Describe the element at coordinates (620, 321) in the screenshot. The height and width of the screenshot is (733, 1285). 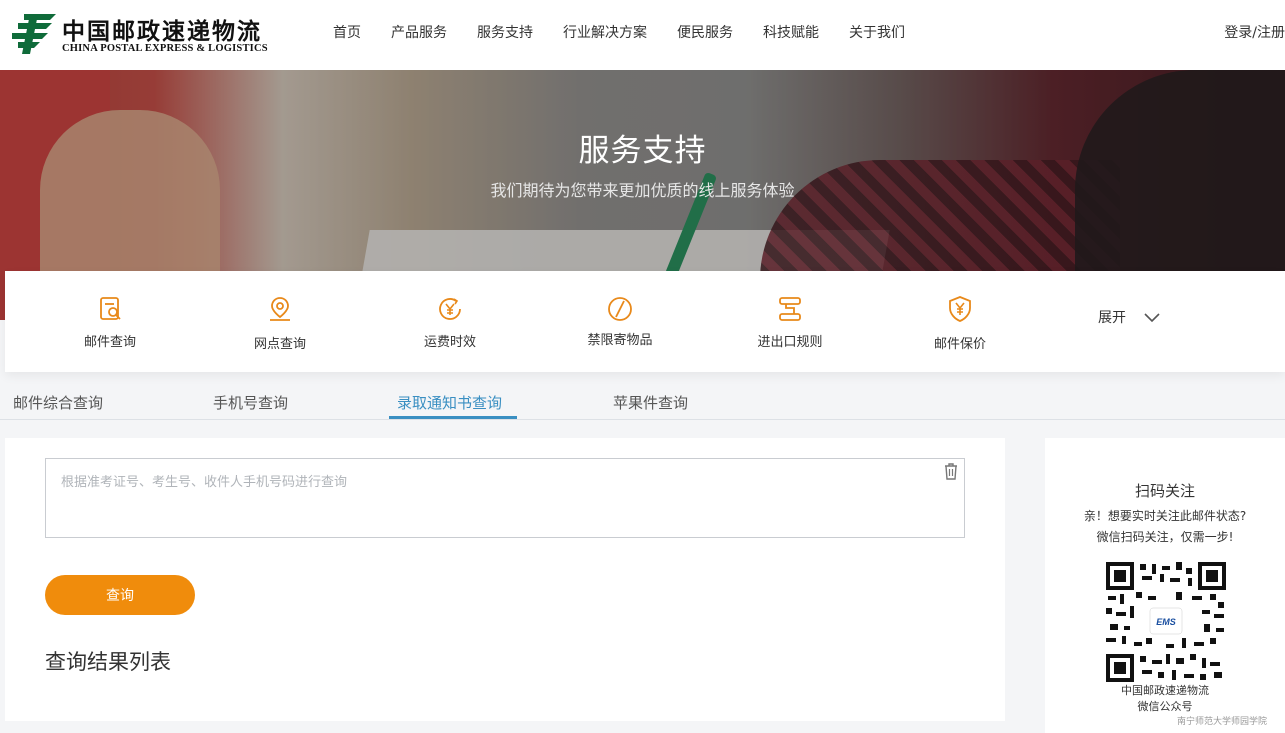
I see `service-prohibited-items: 禁限寄物品` at that location.